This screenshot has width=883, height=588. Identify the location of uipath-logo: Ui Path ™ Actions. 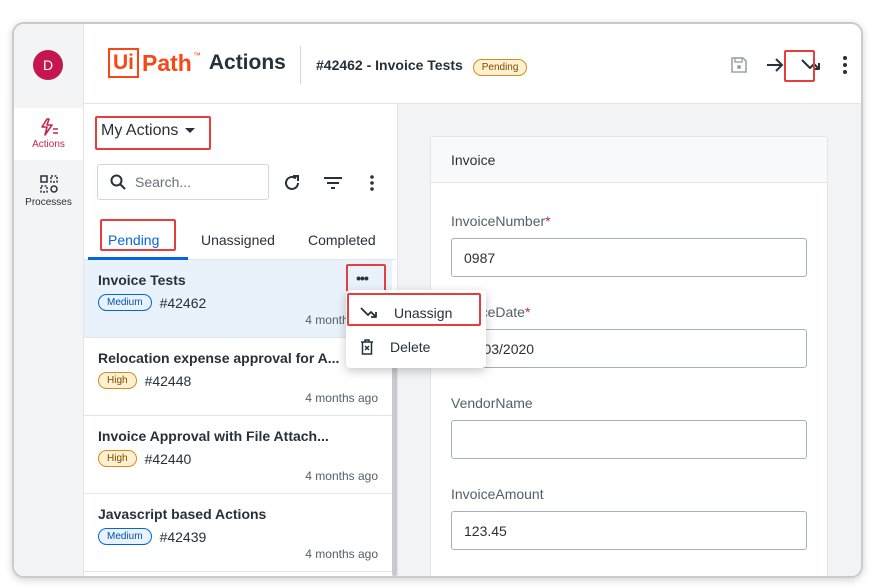
(197, 63).